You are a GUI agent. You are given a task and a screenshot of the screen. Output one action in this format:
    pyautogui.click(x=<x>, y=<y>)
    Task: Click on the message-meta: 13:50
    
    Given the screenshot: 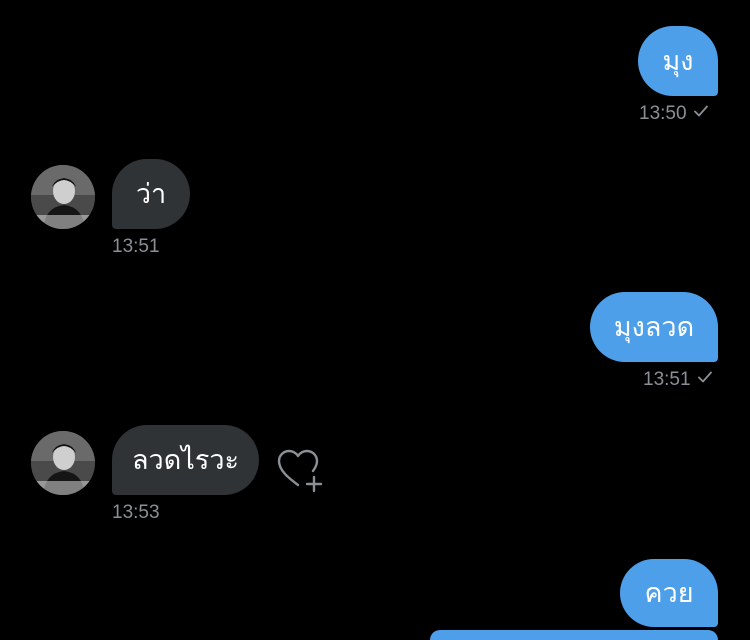 What is the action you would take?
    pyautogui.click(x=674, y=114)
    